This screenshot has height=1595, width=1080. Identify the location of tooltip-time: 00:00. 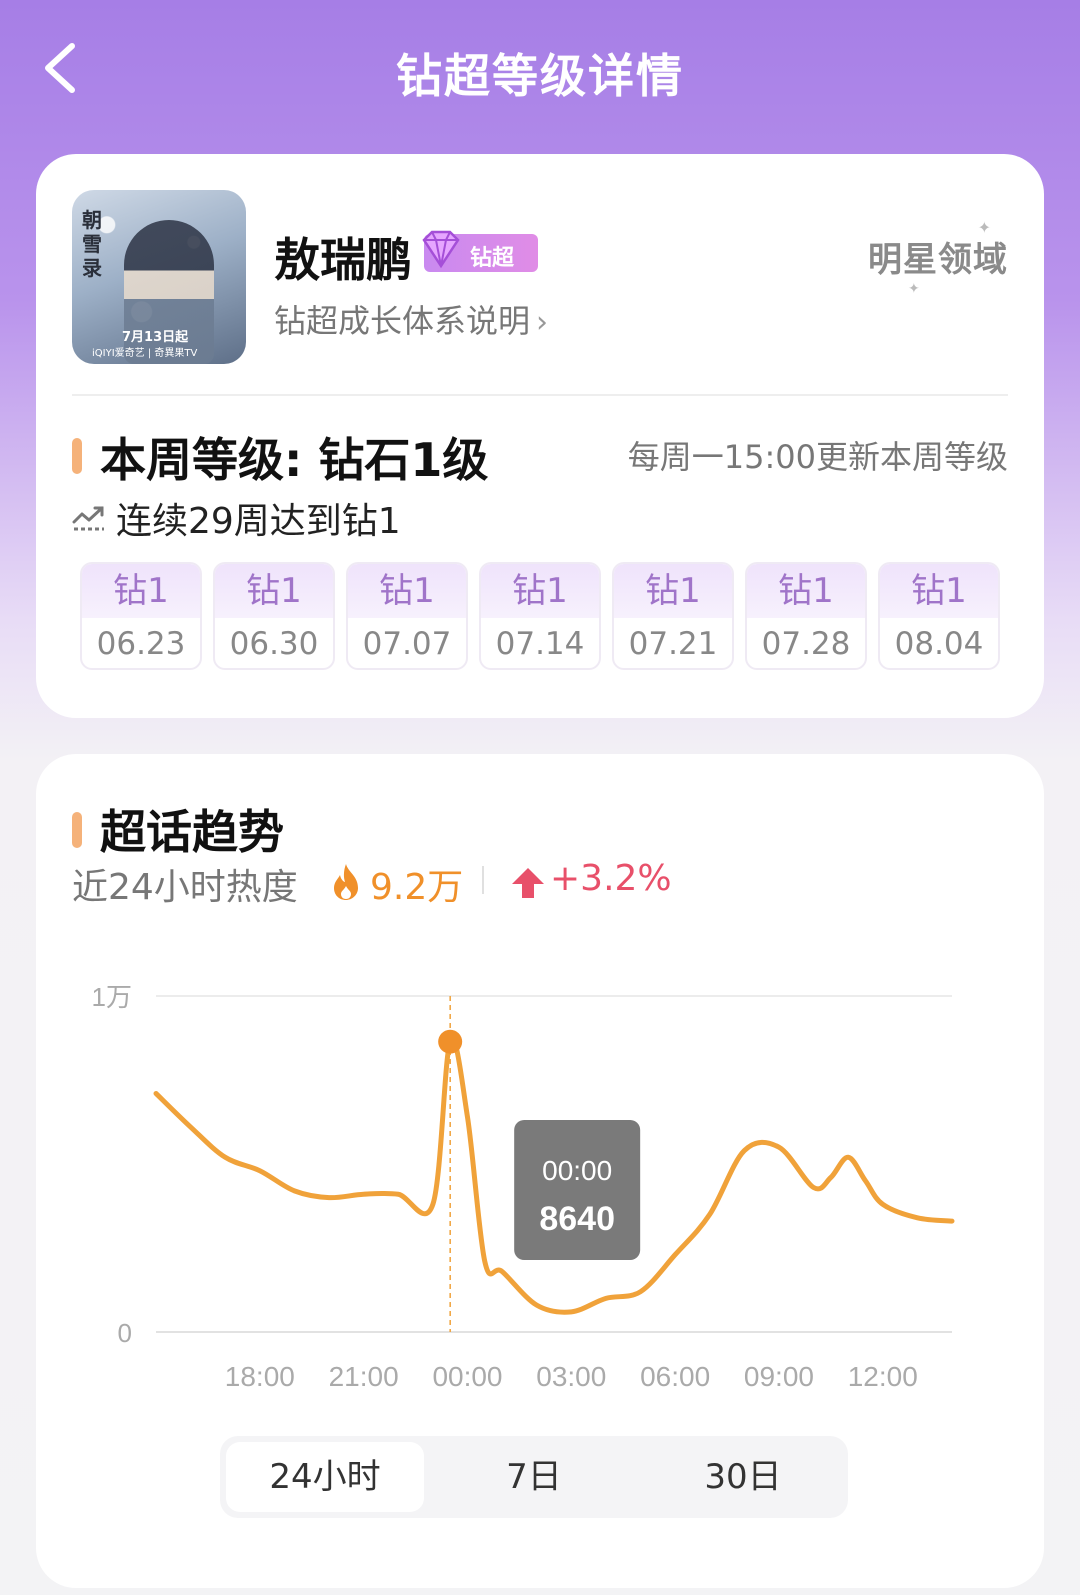
(577, 1170).